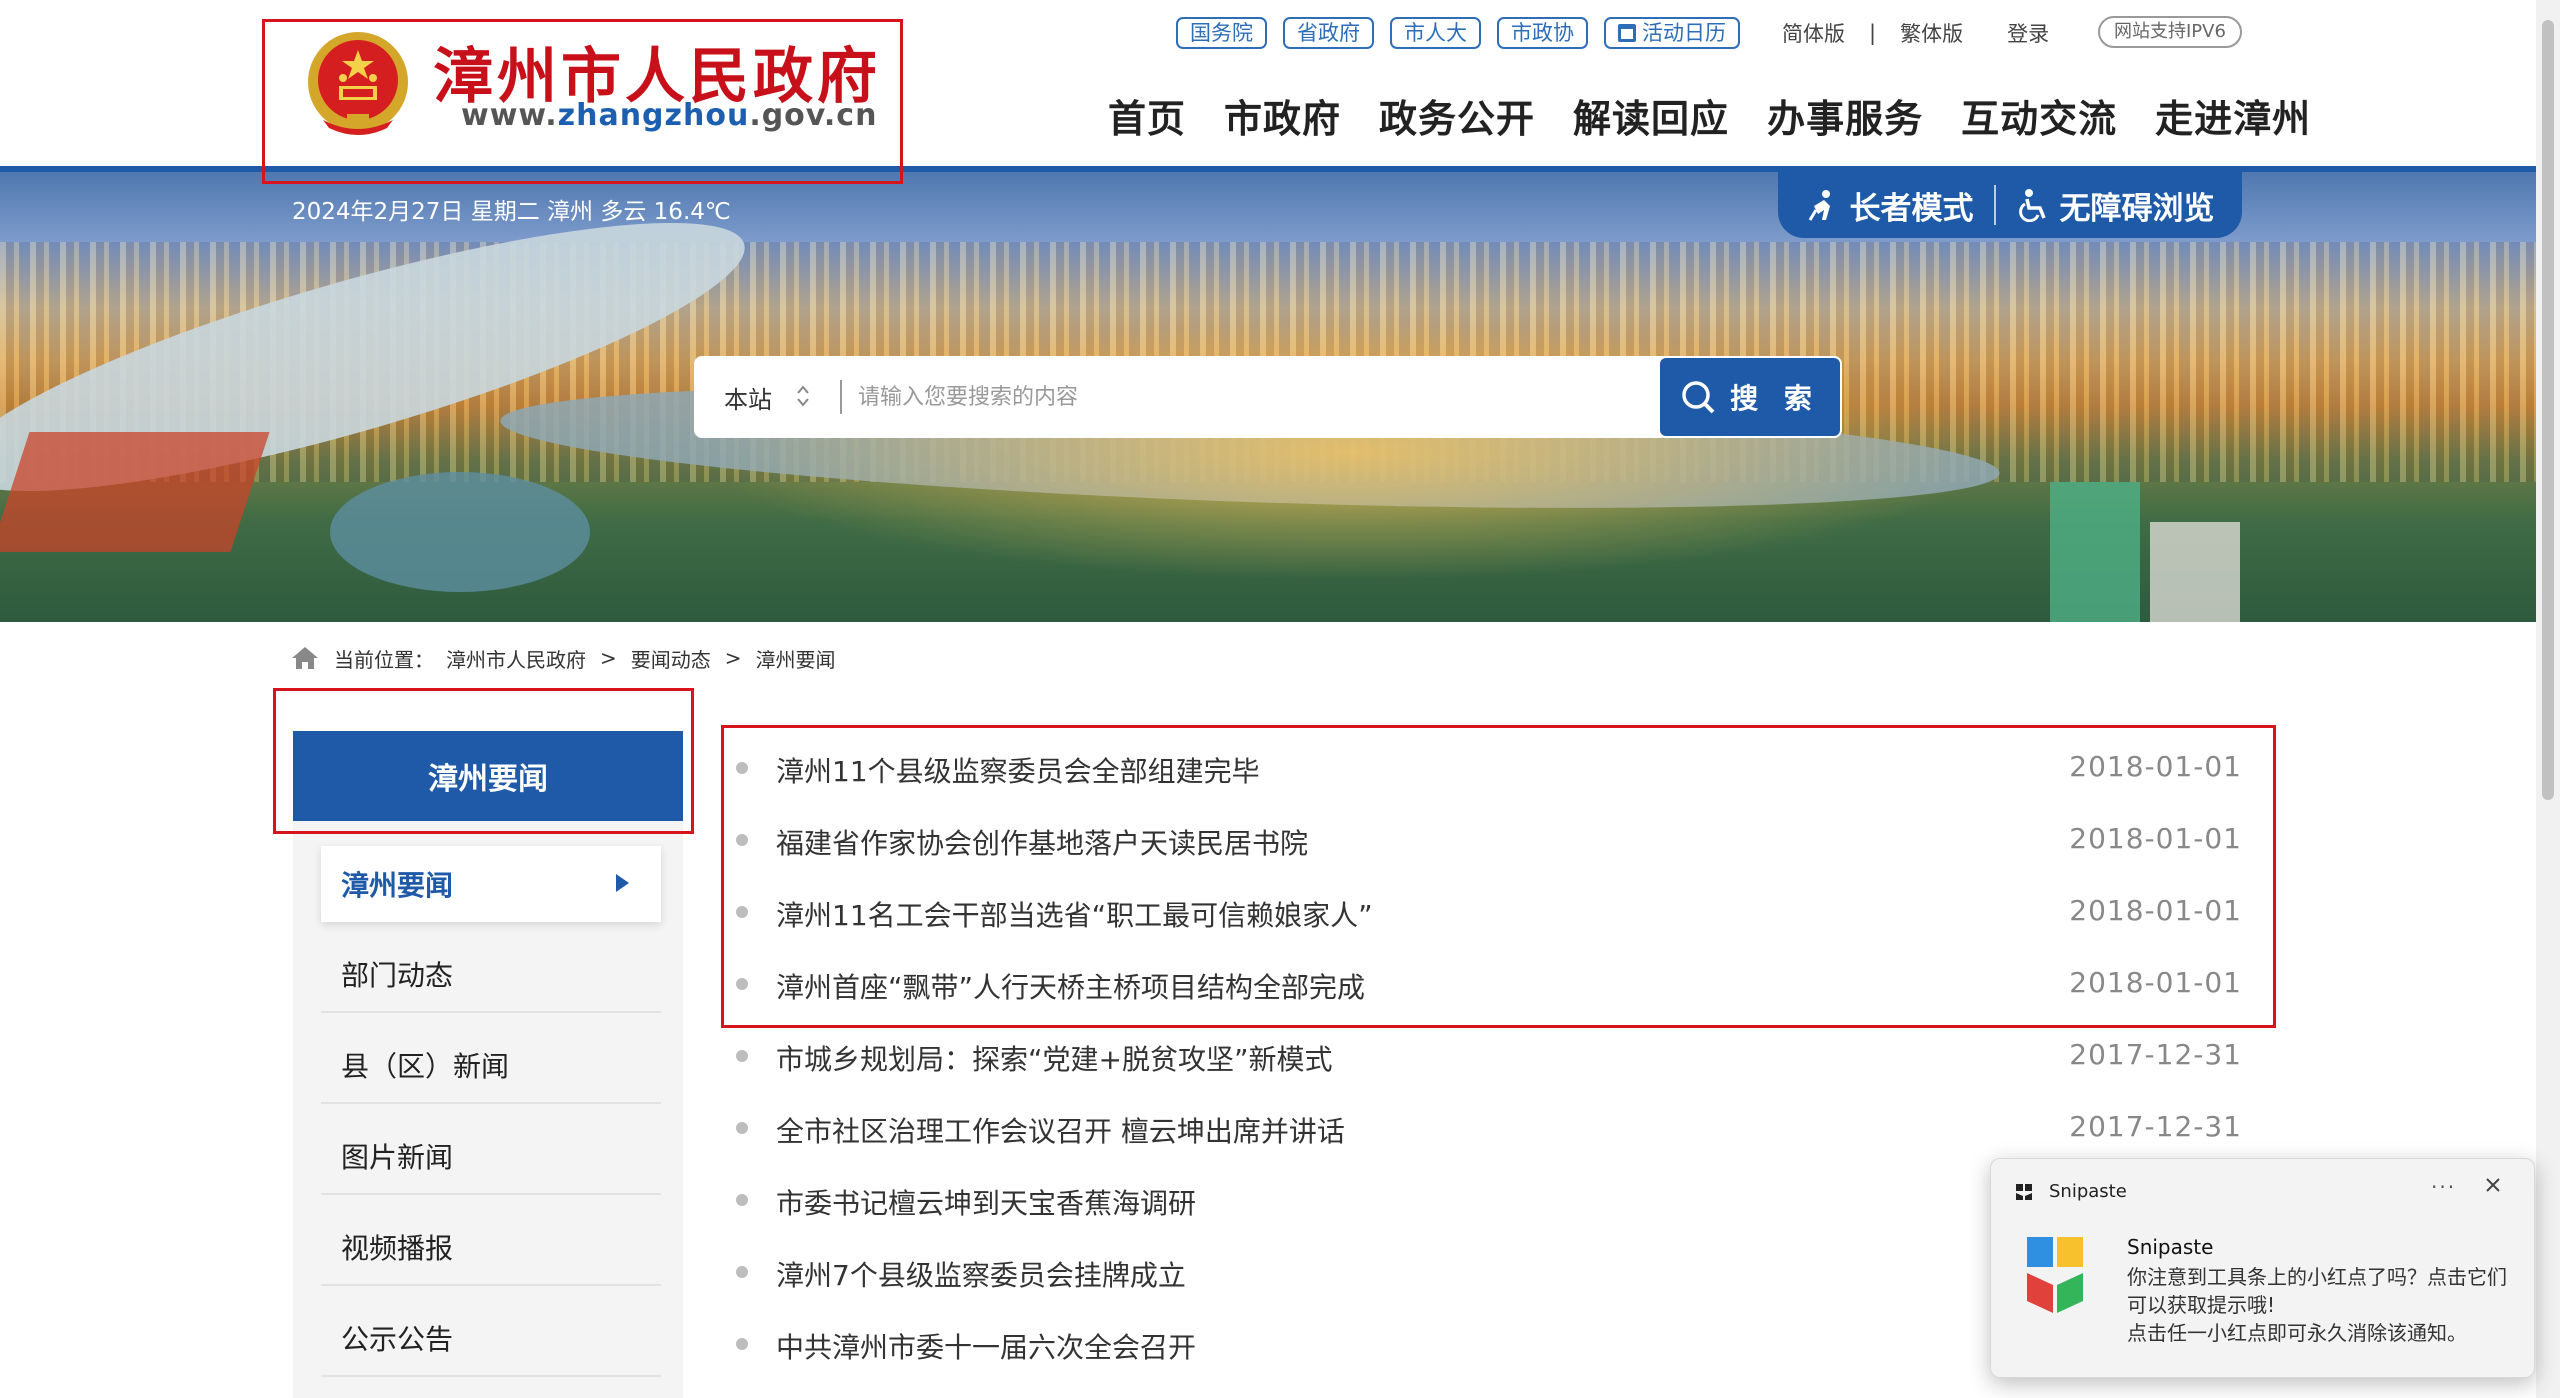 The width and height of the screenshot is (2560, 1398). Describe the element at coordinates (1698, 397) in the screenshot. I see `search-icon` at that location.